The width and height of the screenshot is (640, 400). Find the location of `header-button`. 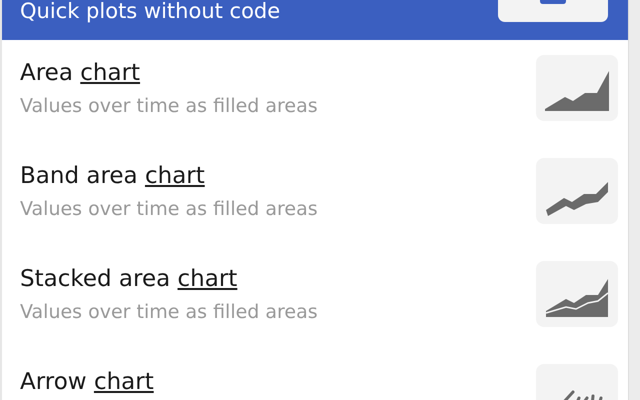

header-button is located at coordinates (553, 11).